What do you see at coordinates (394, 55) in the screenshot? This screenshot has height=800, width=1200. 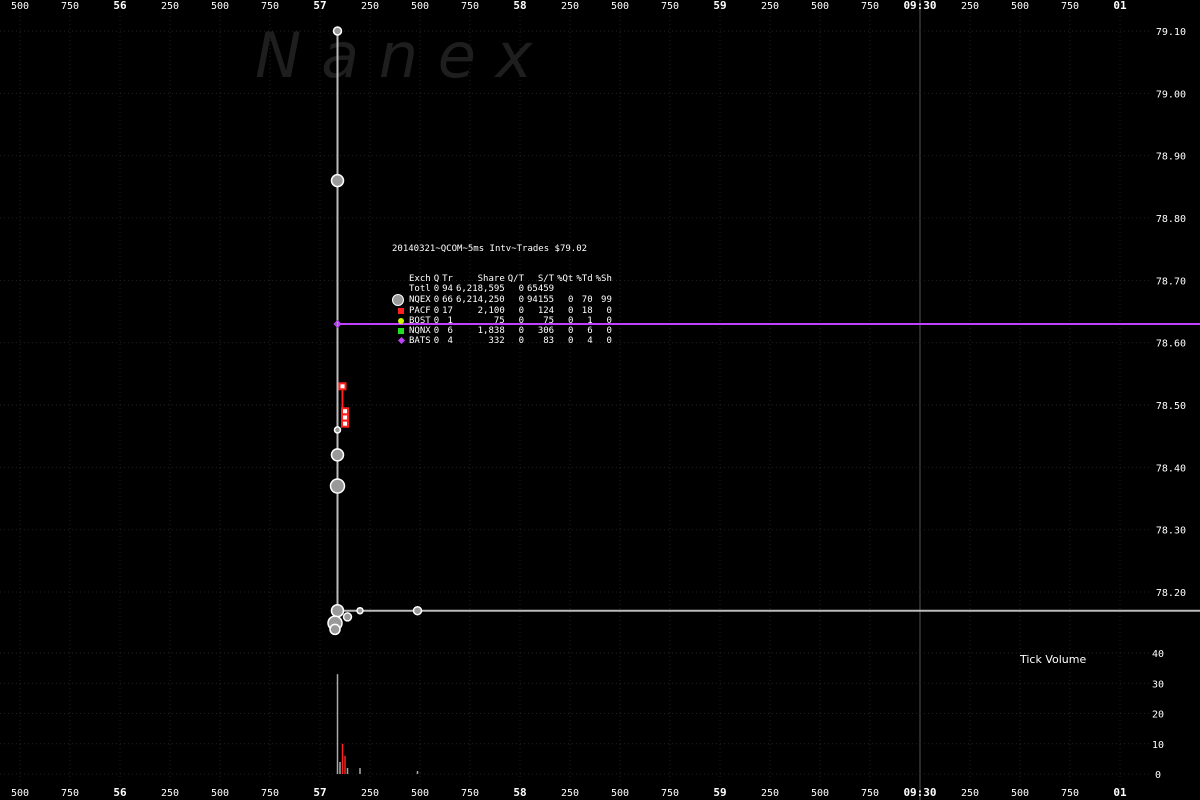 I see `watermark: N a n e x` at bounding box center [394, 55].